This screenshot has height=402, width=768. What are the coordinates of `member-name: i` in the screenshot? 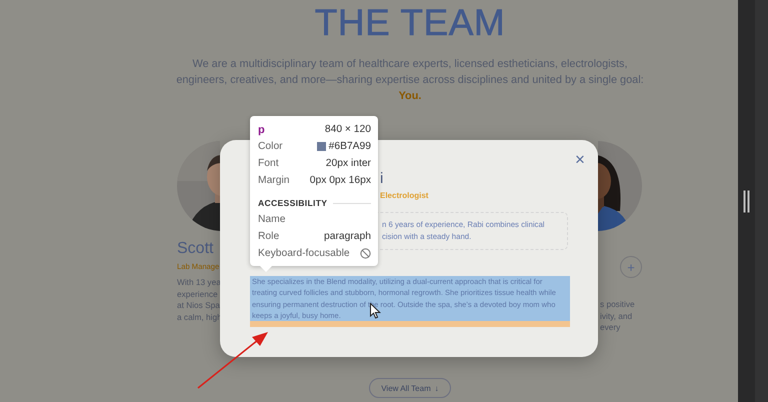 It's located at (382, 178).